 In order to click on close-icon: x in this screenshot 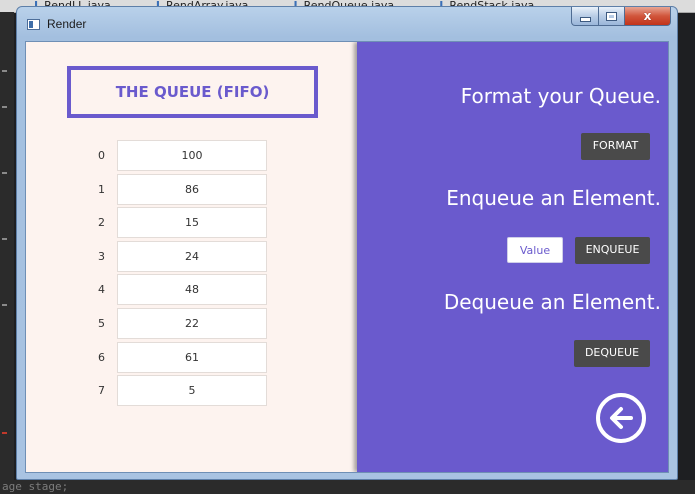, I will do `click(647, 16)`.